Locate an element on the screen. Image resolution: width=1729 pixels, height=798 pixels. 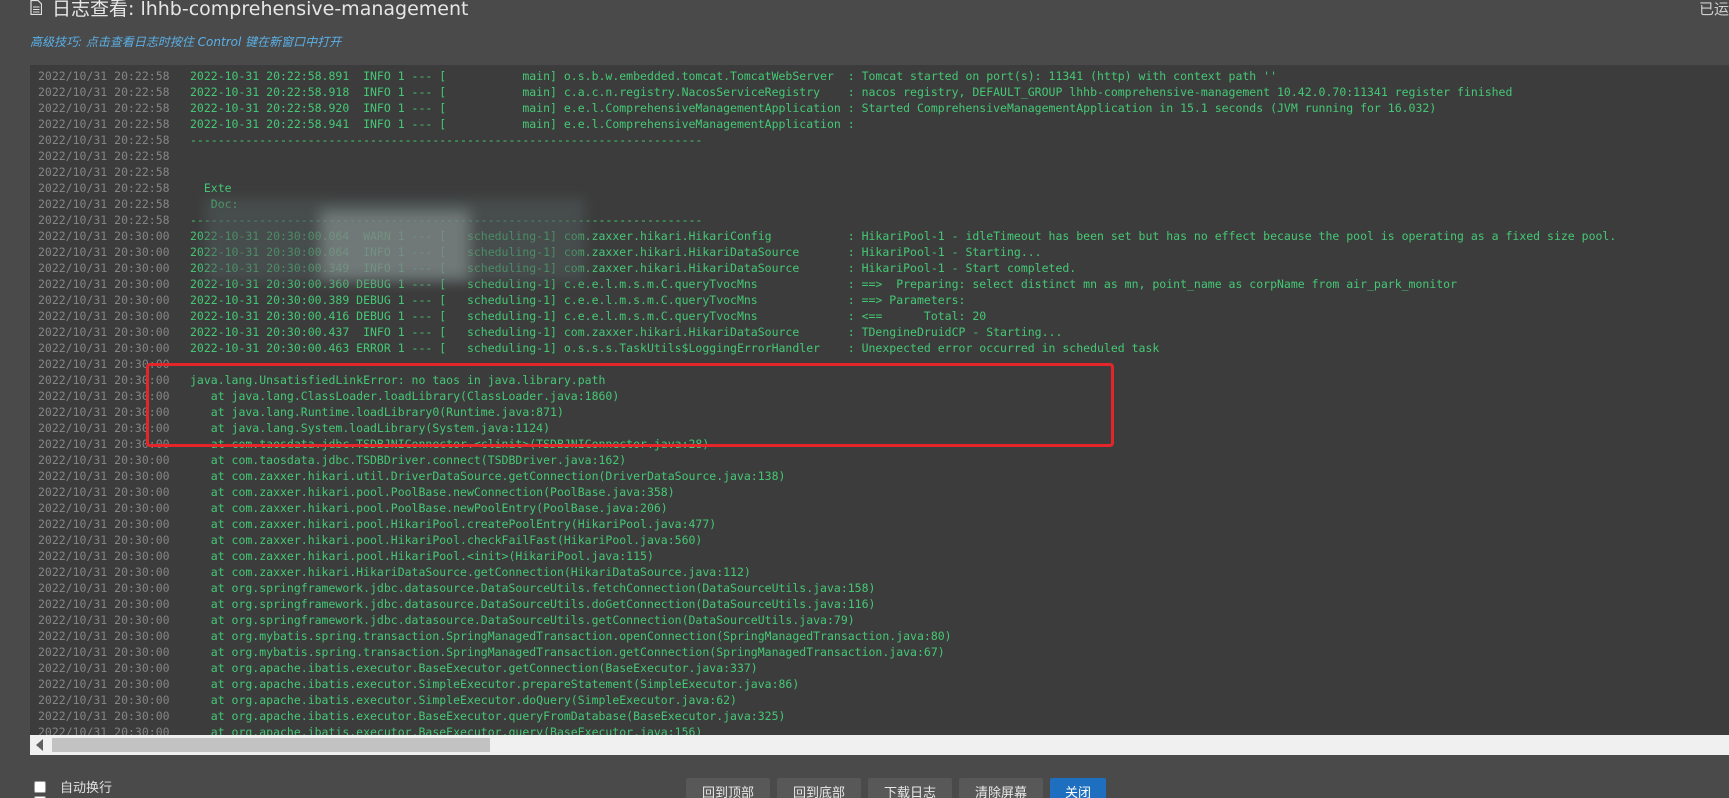
dialog-footer: 自动换行 回到顶部 回到底部 下载日志 清除屏幕 关闭 is located at coordinates (864, 776).